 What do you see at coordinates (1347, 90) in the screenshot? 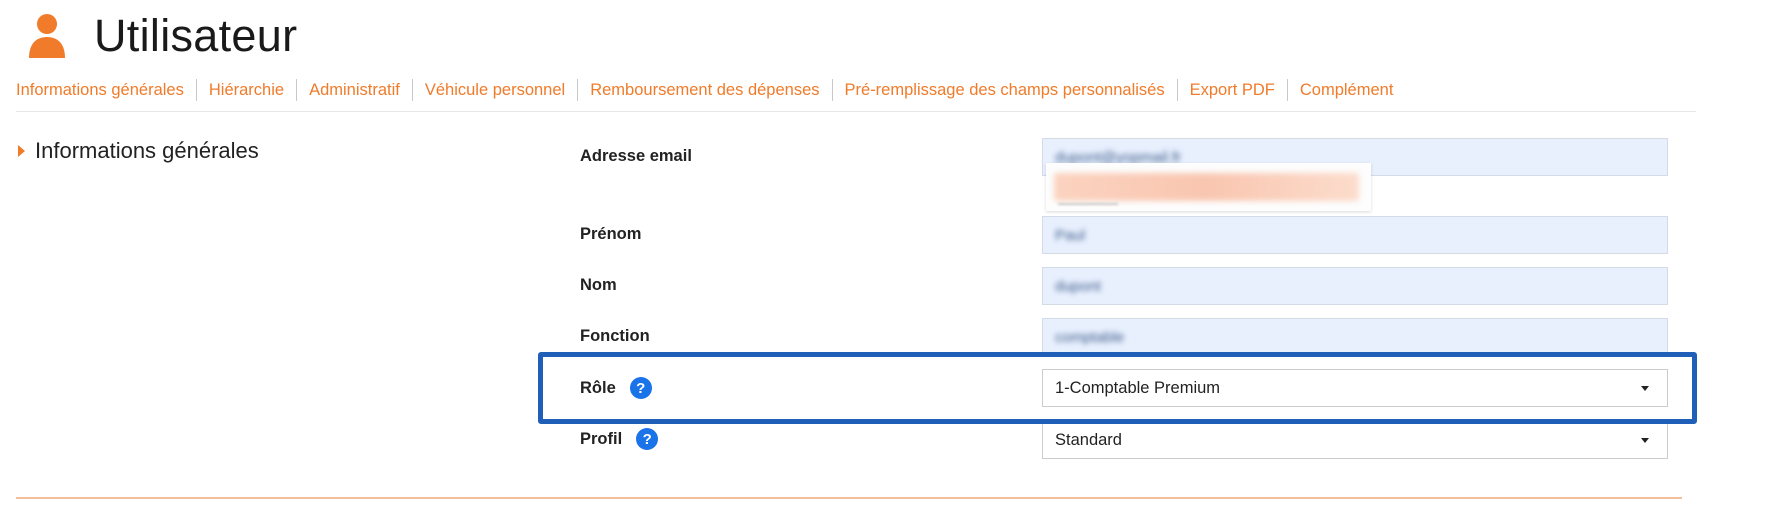
I see `tab-complement: Complément` at bounding box center [1347, 90].